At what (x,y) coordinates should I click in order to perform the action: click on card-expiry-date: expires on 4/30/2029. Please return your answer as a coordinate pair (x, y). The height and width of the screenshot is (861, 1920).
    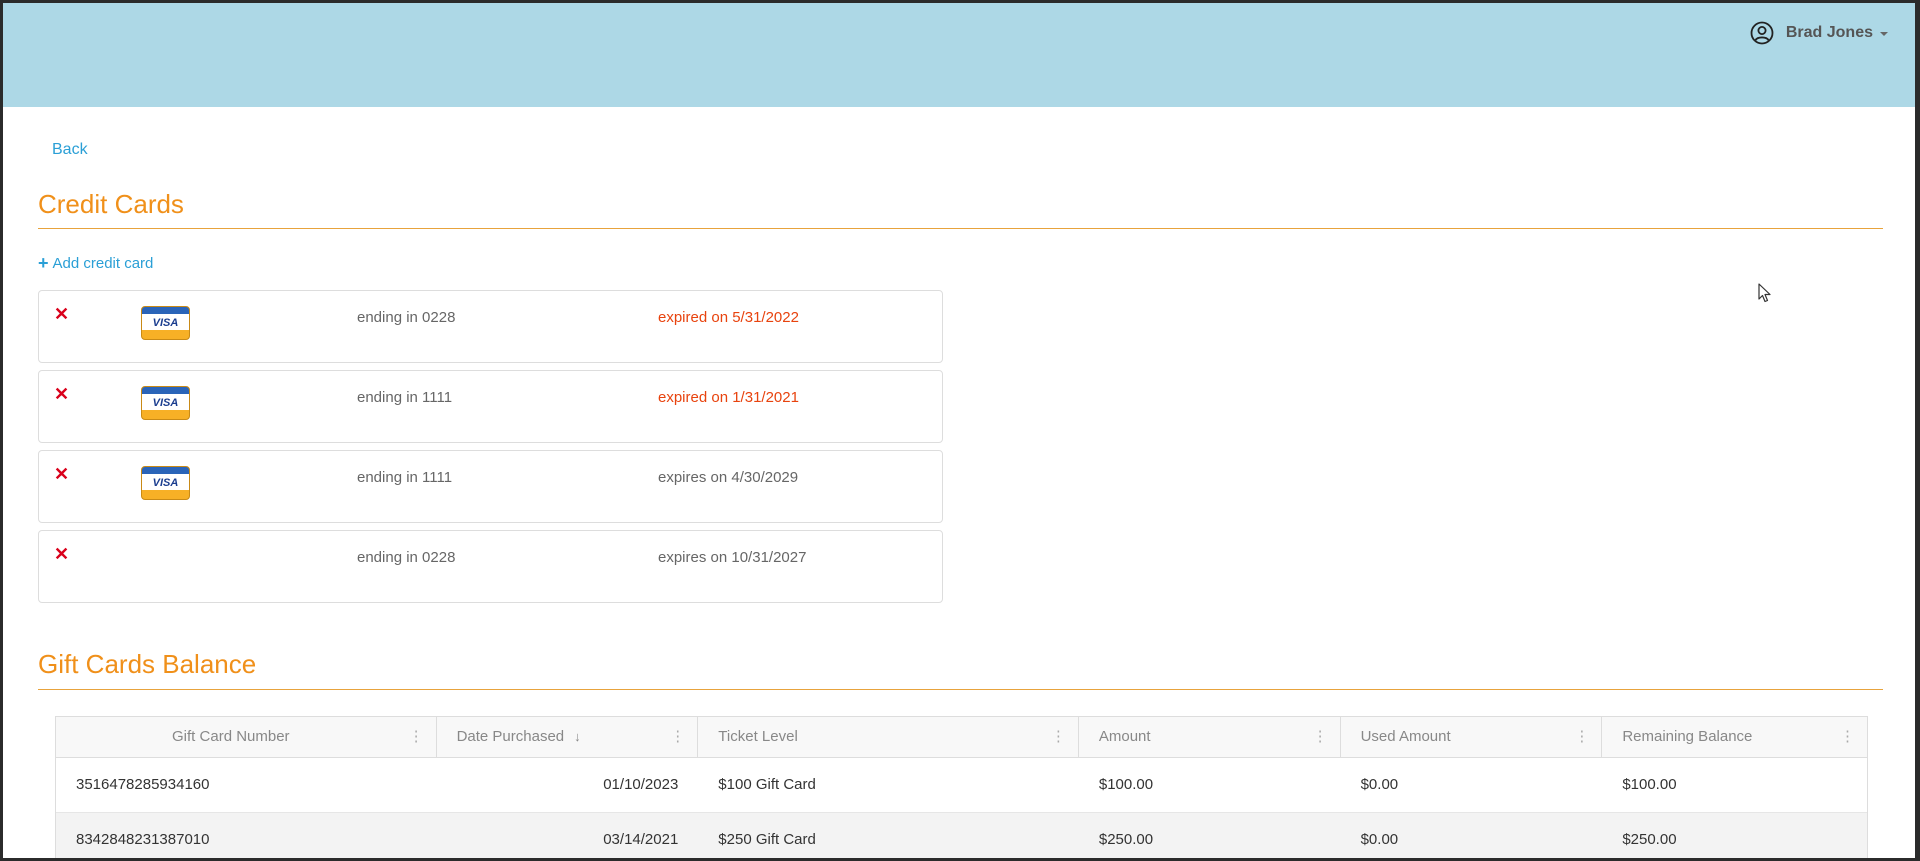
    Looking at the image, I should click on (728, 477).